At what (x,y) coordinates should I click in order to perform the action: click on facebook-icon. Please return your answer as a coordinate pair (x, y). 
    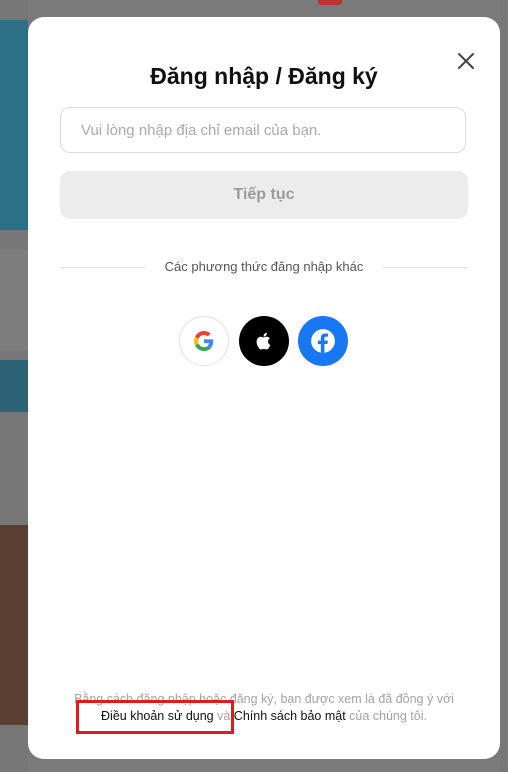
    Looking at the image, I should click on (323, 341).